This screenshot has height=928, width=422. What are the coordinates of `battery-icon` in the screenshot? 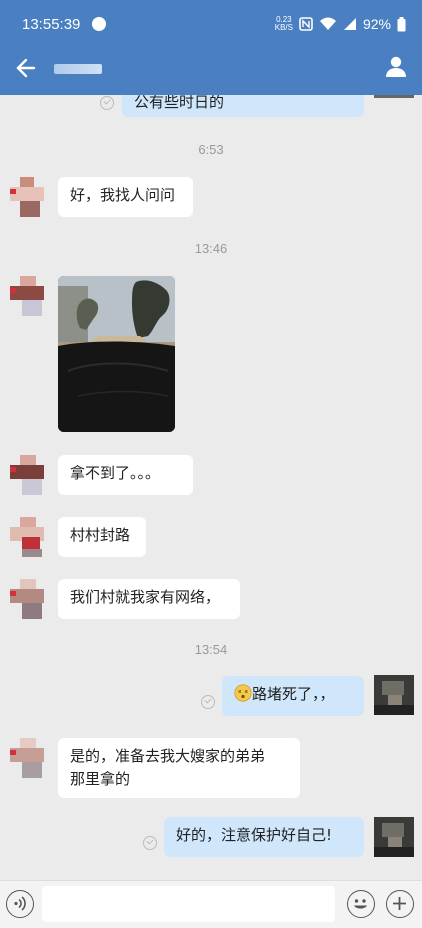 It's located at (401, 23).